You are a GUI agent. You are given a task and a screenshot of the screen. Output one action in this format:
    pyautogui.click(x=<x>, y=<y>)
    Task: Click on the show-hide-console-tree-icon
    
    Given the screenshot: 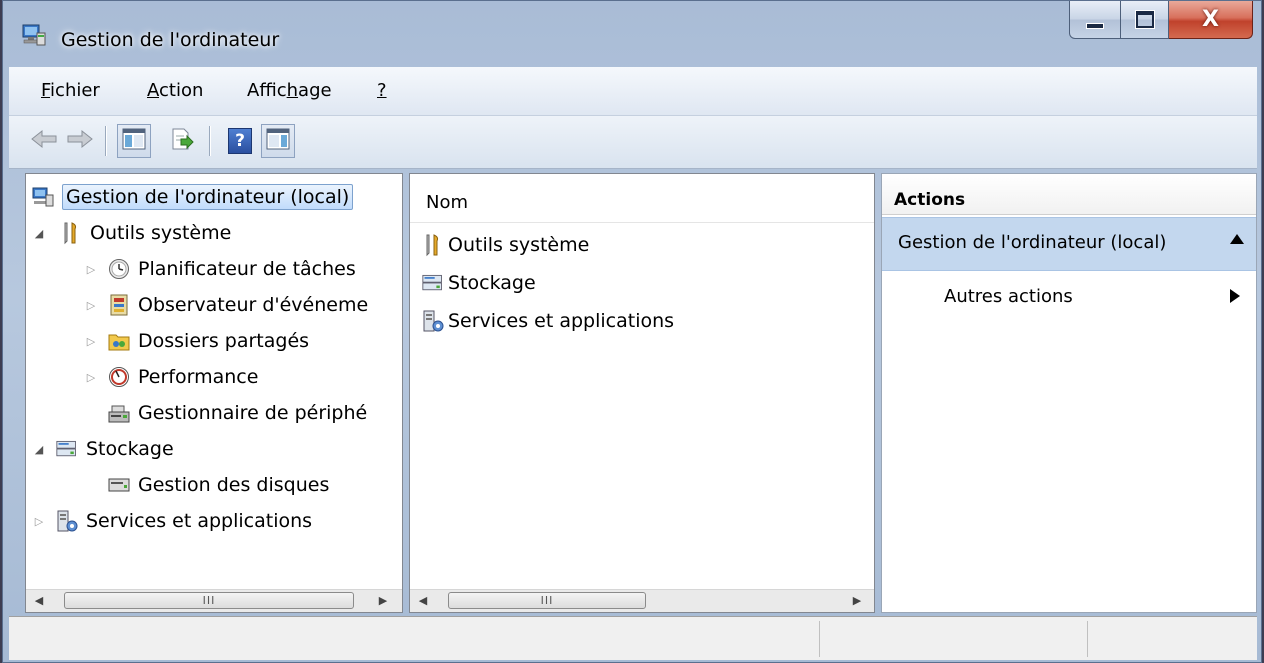 What is the action you would take?
    pyautogui.click(x=134, y=141)
    